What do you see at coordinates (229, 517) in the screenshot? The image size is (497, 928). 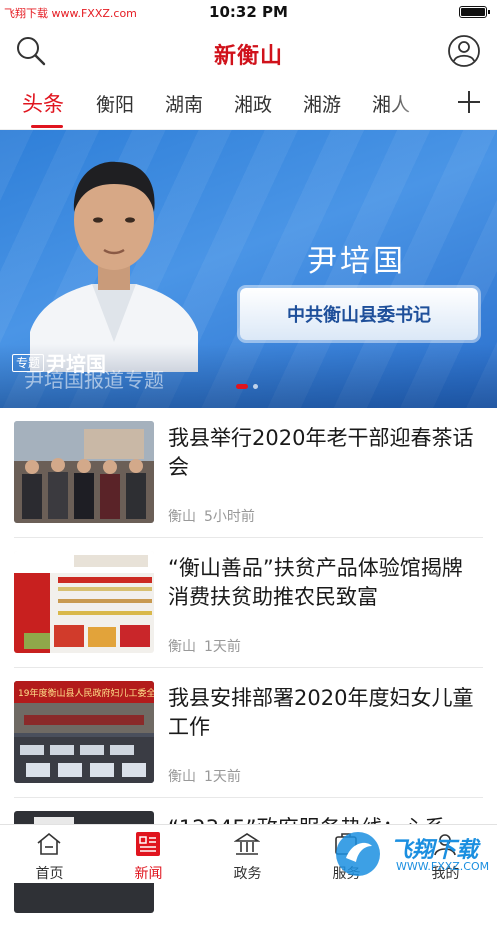 I see `news-time: 5小时前` at bounding box center [229, 517].